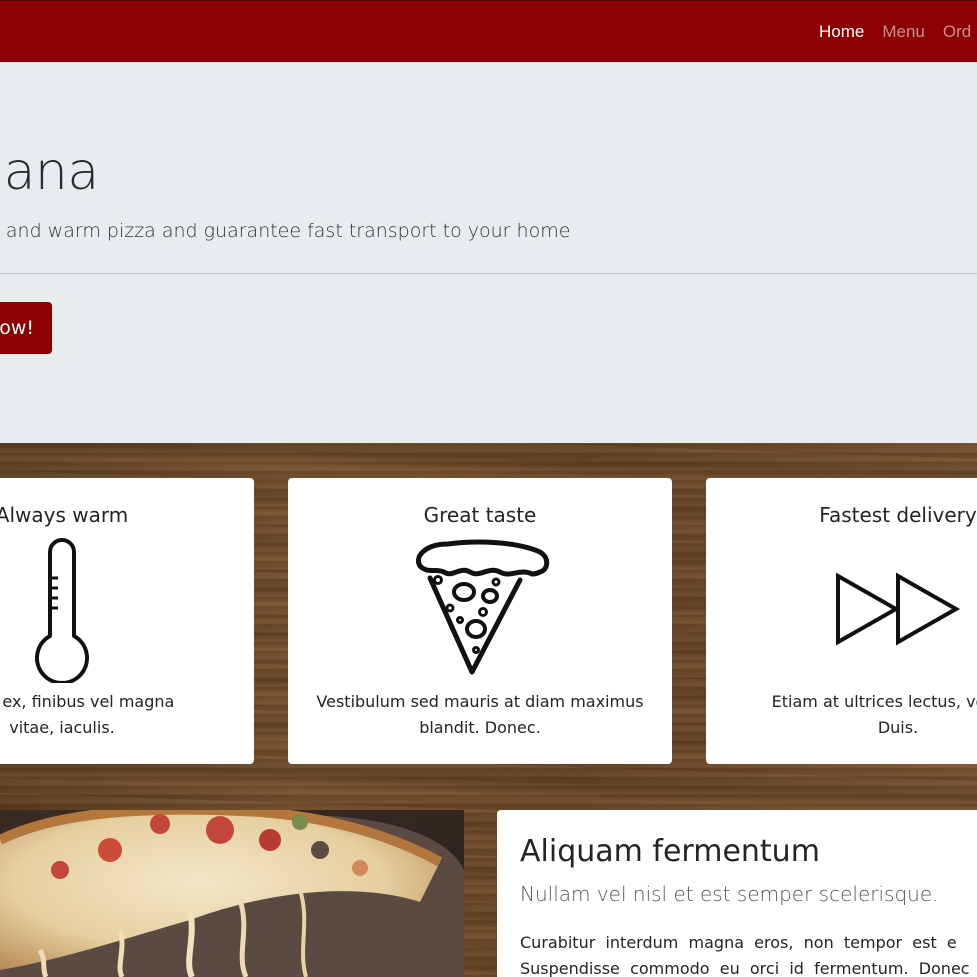 This screenshot has height=977, width=977. Describe the element at coordinates (841, 32) in the screenshot. I see `nav-link-home: Home` at that location.